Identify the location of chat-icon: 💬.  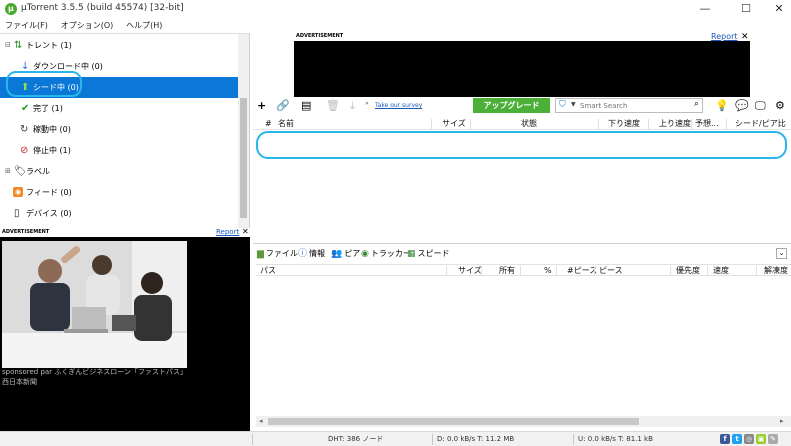
(742, 106).